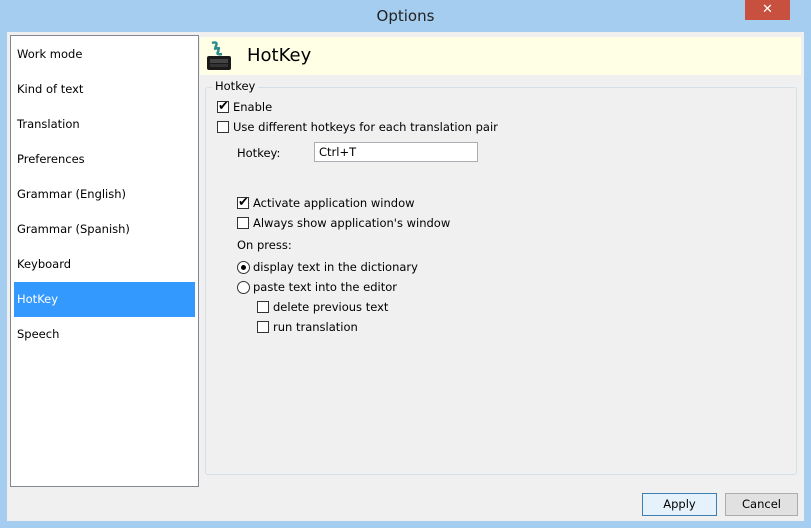 The height and width of the screenshot is (528, 811). I want to click on page-title: HotKey, so click(279, 55).